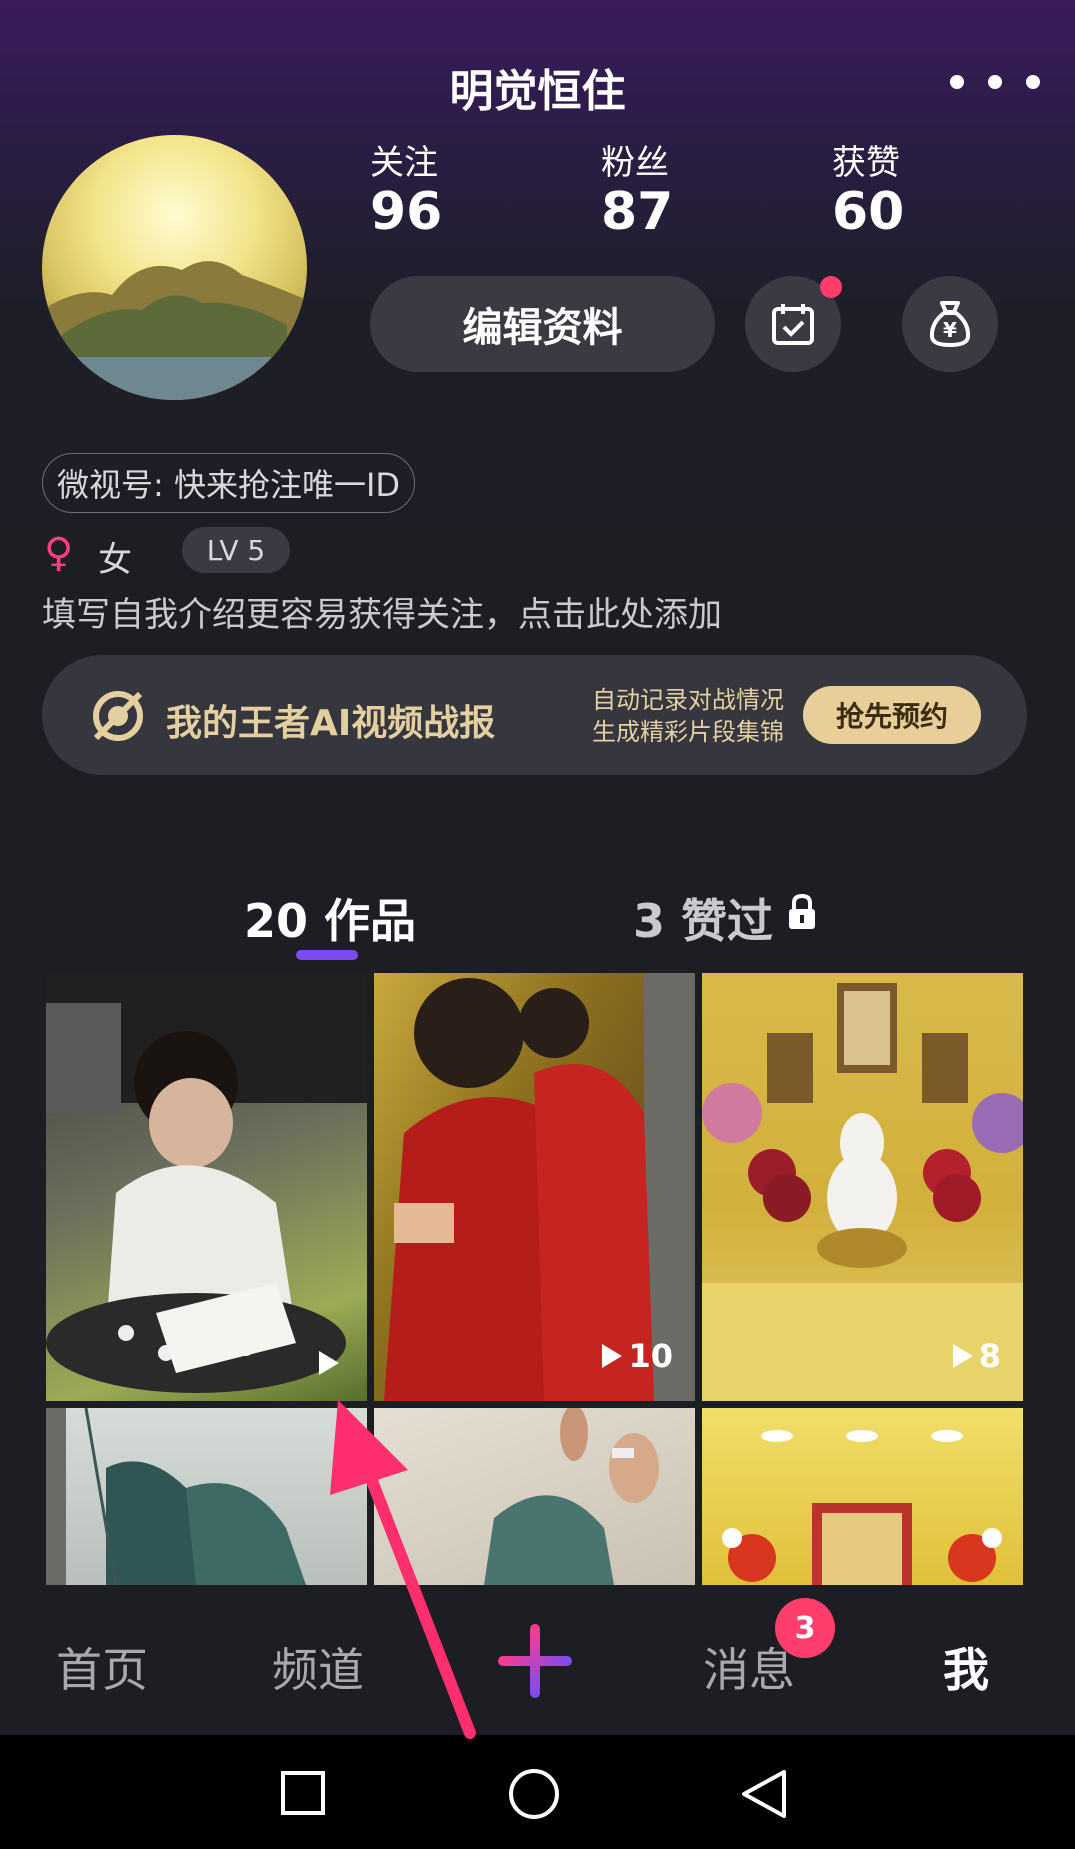  Describe the element at coordinates (406, 212) in the screenshot. I see `stat-following-value: 96` at that location.